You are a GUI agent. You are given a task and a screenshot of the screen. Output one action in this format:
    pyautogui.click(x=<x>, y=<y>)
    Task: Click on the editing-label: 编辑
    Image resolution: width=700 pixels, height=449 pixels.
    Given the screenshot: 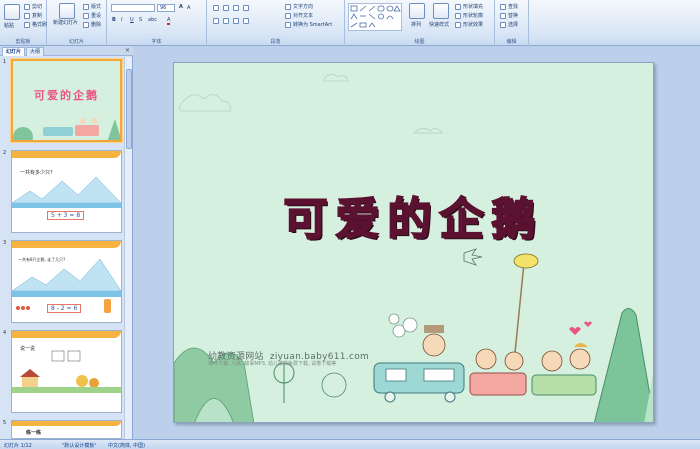 What is the action you would take?
    pyautogui.click(x=511, y=42)
    